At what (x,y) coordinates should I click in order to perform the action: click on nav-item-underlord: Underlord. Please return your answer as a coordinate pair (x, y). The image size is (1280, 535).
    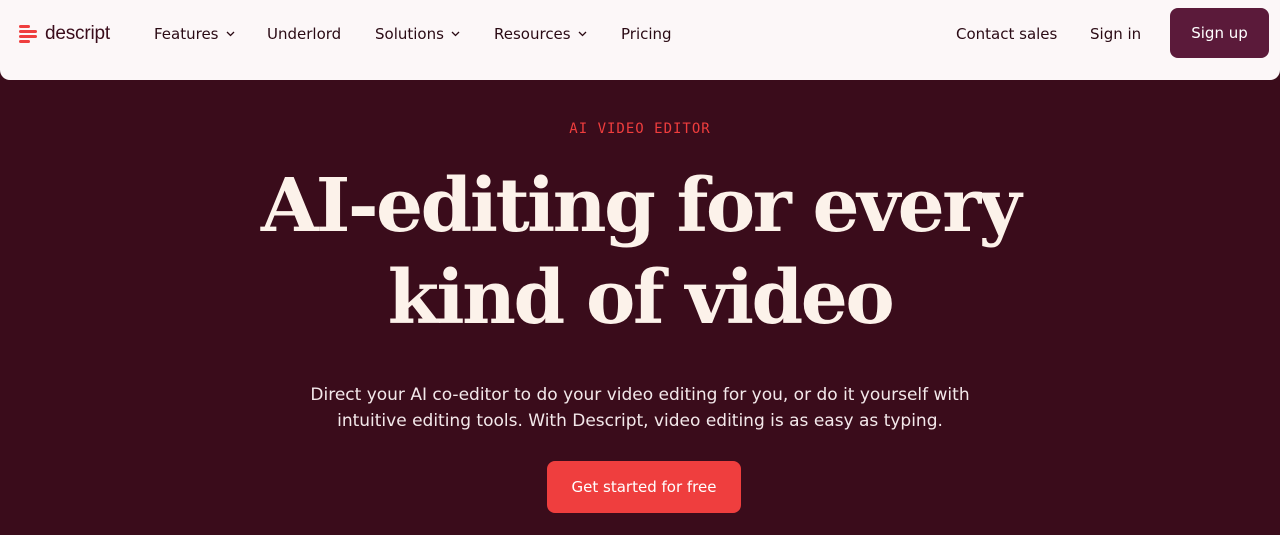
    Looking at the image, I should click on (304, 34).